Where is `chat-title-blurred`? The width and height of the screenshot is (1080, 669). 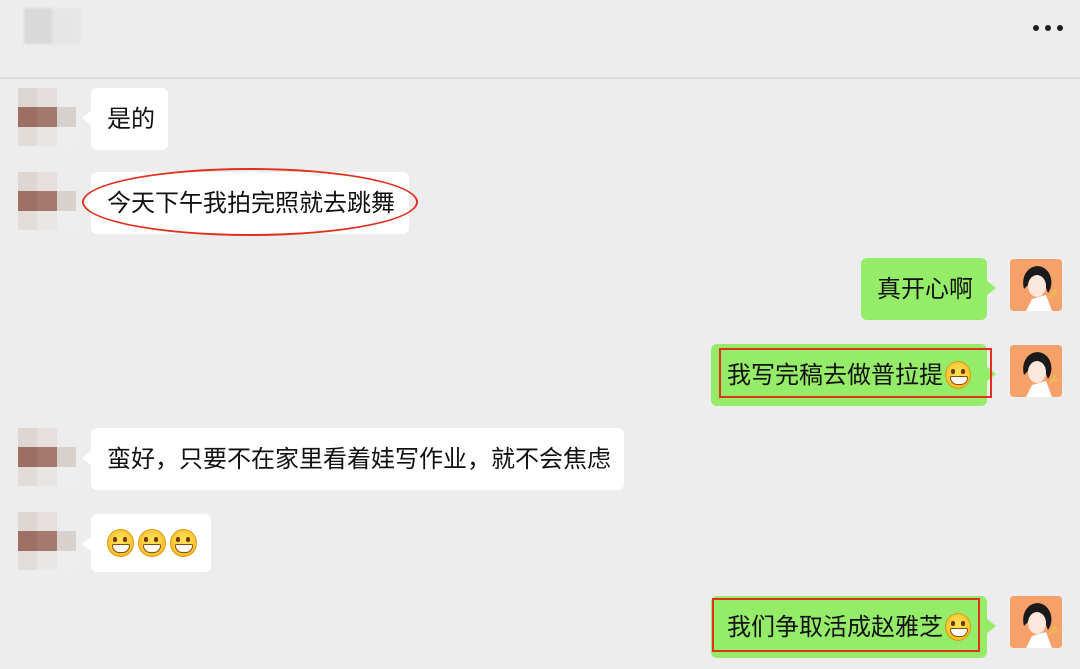
chat-title-blurred is located at coordinates (52, 26).